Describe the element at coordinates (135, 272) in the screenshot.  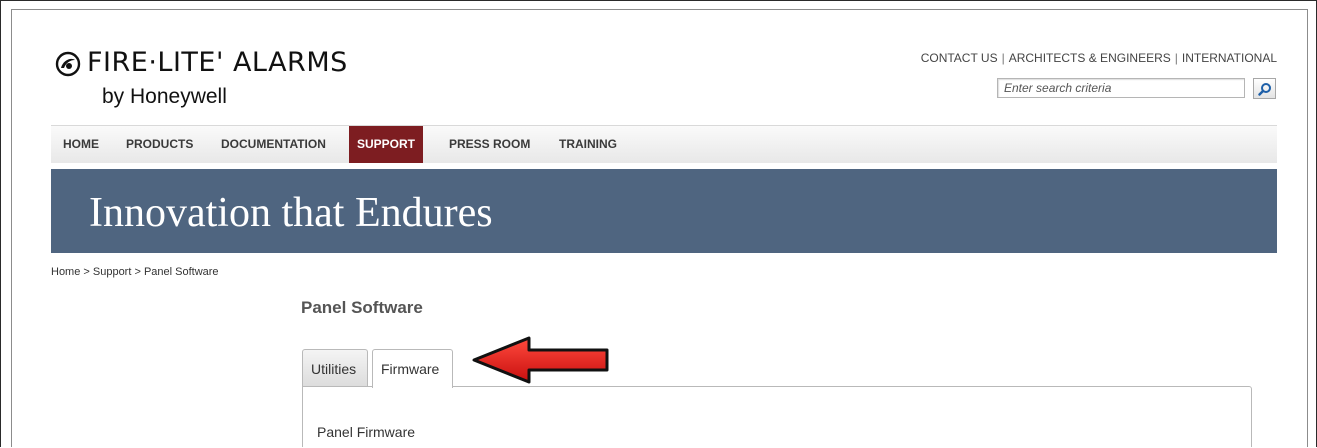
I see `breadcrumb: Home > Support > Panel Software` at that location.